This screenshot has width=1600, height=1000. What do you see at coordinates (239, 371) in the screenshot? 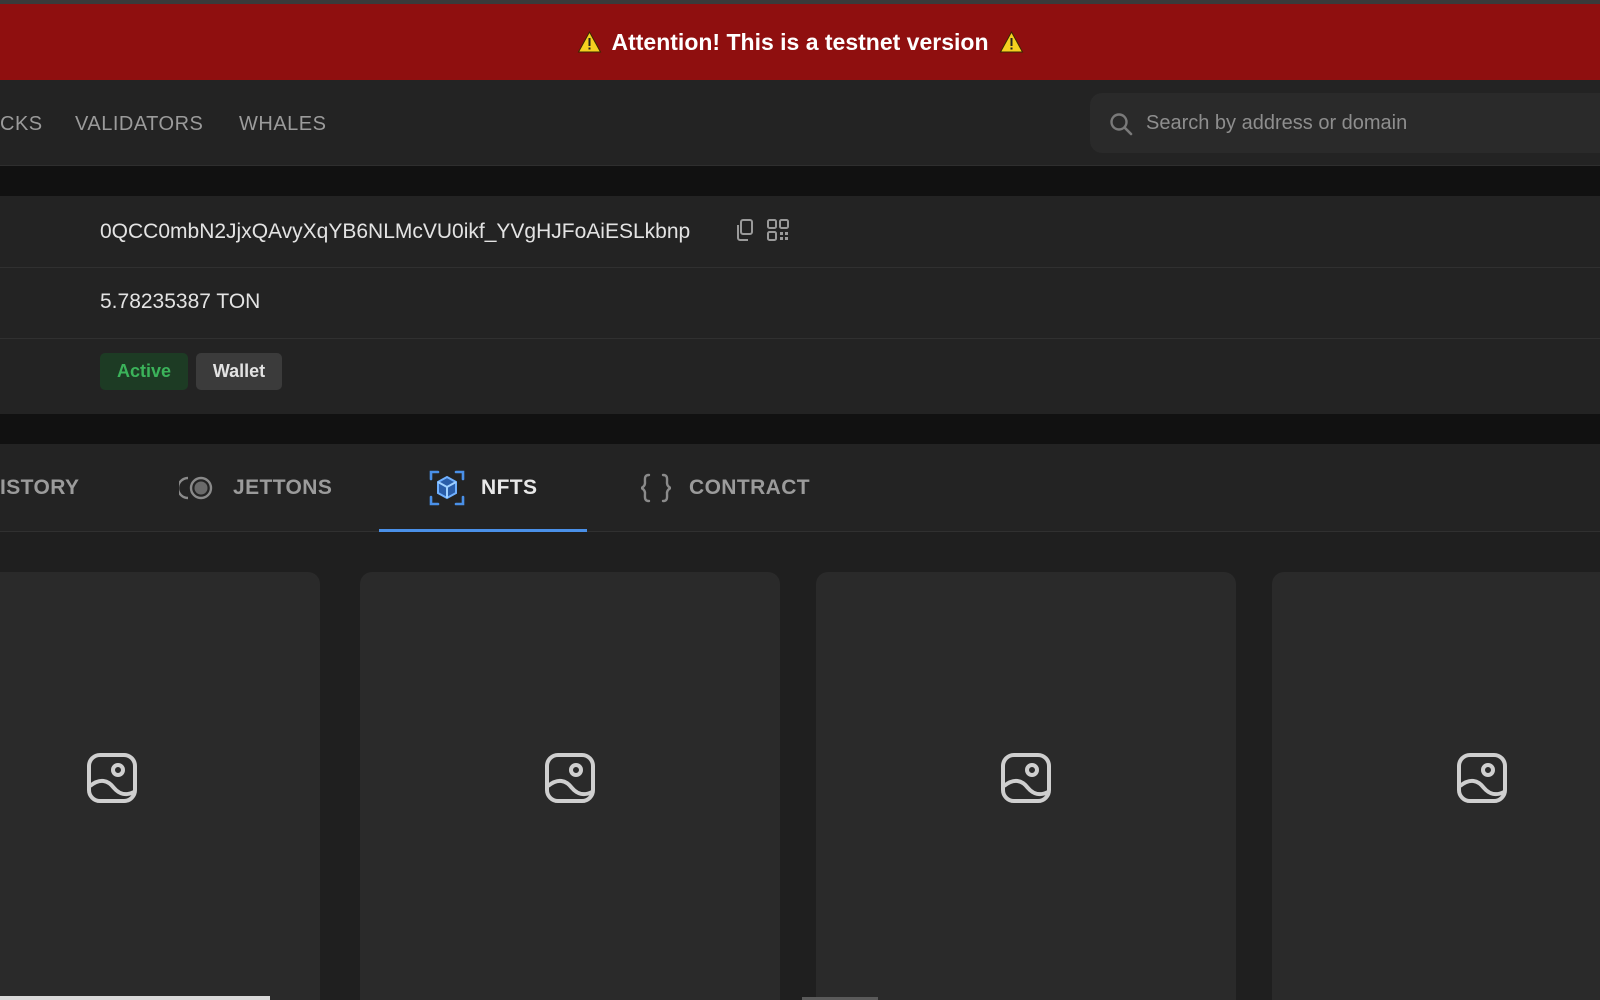
I see `account-type-badge: Wallet` at bounding box center [239, 371].